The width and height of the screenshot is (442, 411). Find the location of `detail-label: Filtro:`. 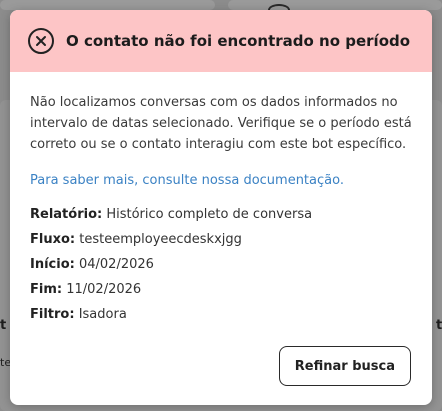

detail-label: Filtro: is located at coordinates (52, 314).